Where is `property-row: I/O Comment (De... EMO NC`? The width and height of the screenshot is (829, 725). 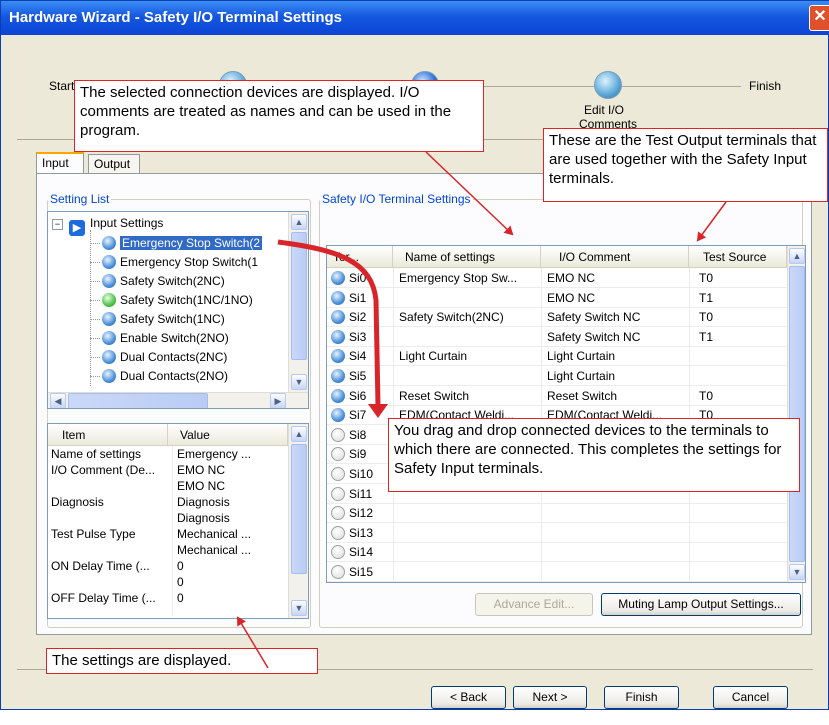
property-row: I/O Comment (De... EMO NC is located at coordinates (168, 470).